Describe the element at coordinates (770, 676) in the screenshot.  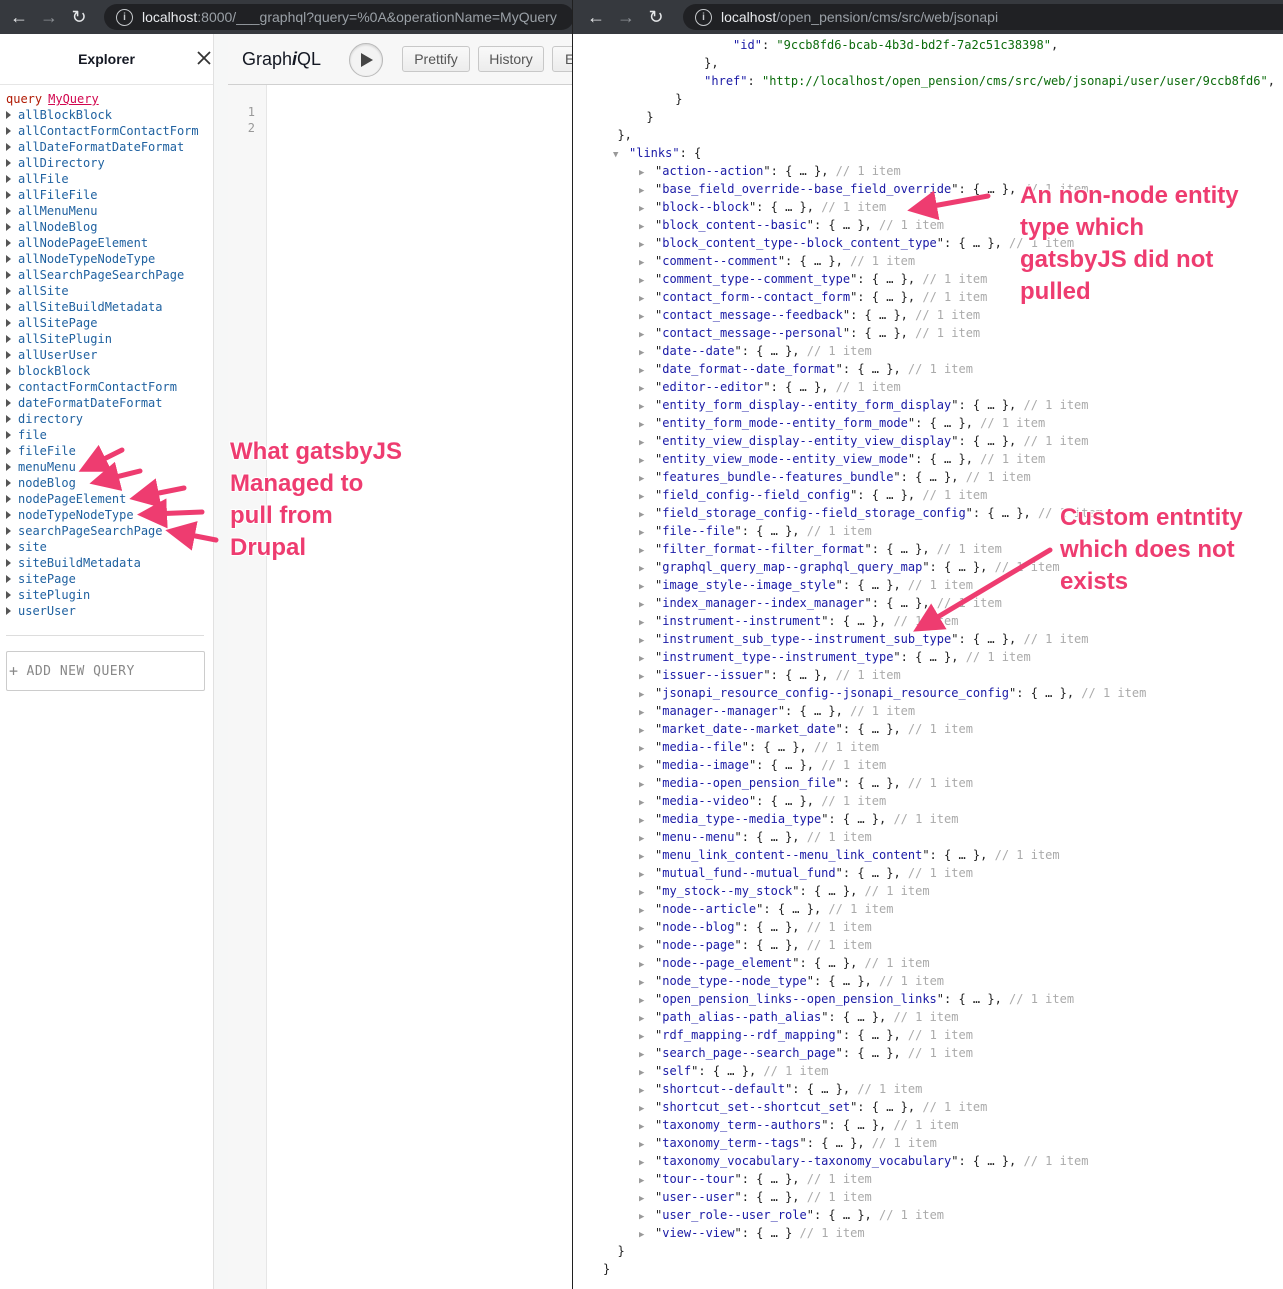
I see `json-link-entry: ▶ "issuer--issuer": { … }, // 1 item` at that location.